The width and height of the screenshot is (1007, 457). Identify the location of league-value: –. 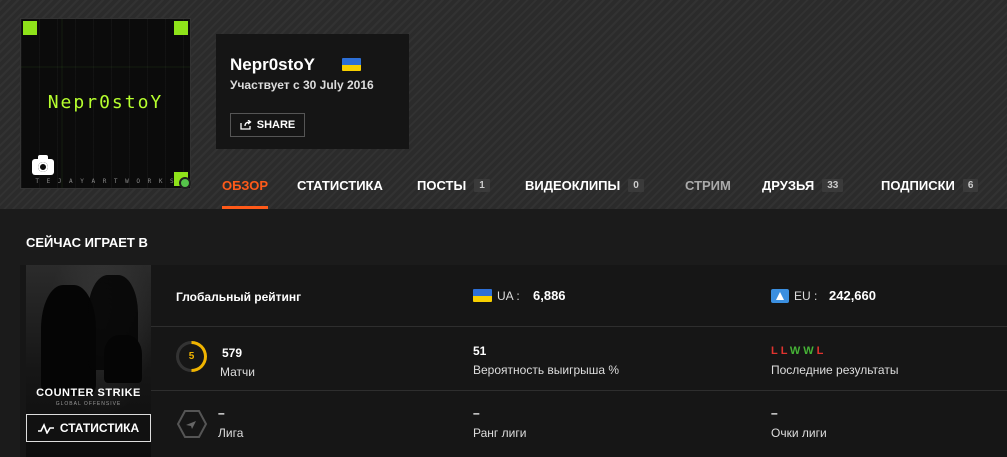
(221, 413).